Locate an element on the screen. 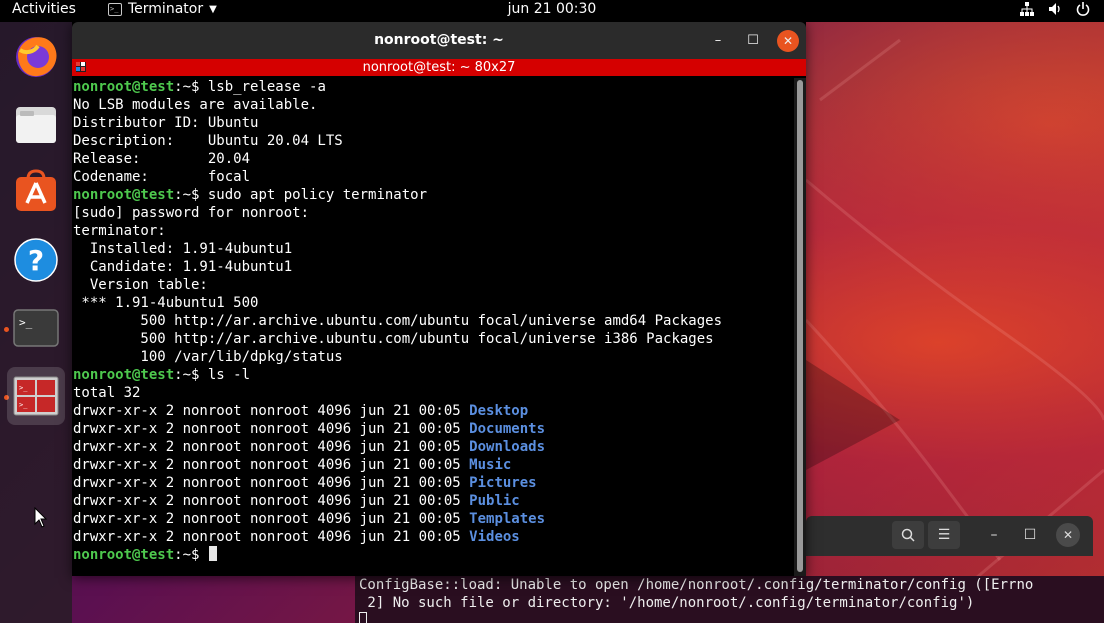 Image resolution: width=1104 pixels, height=623 pixels. terminal-command-line: nonroot@test:~$ ls -l is located at coordinates (161, 375).